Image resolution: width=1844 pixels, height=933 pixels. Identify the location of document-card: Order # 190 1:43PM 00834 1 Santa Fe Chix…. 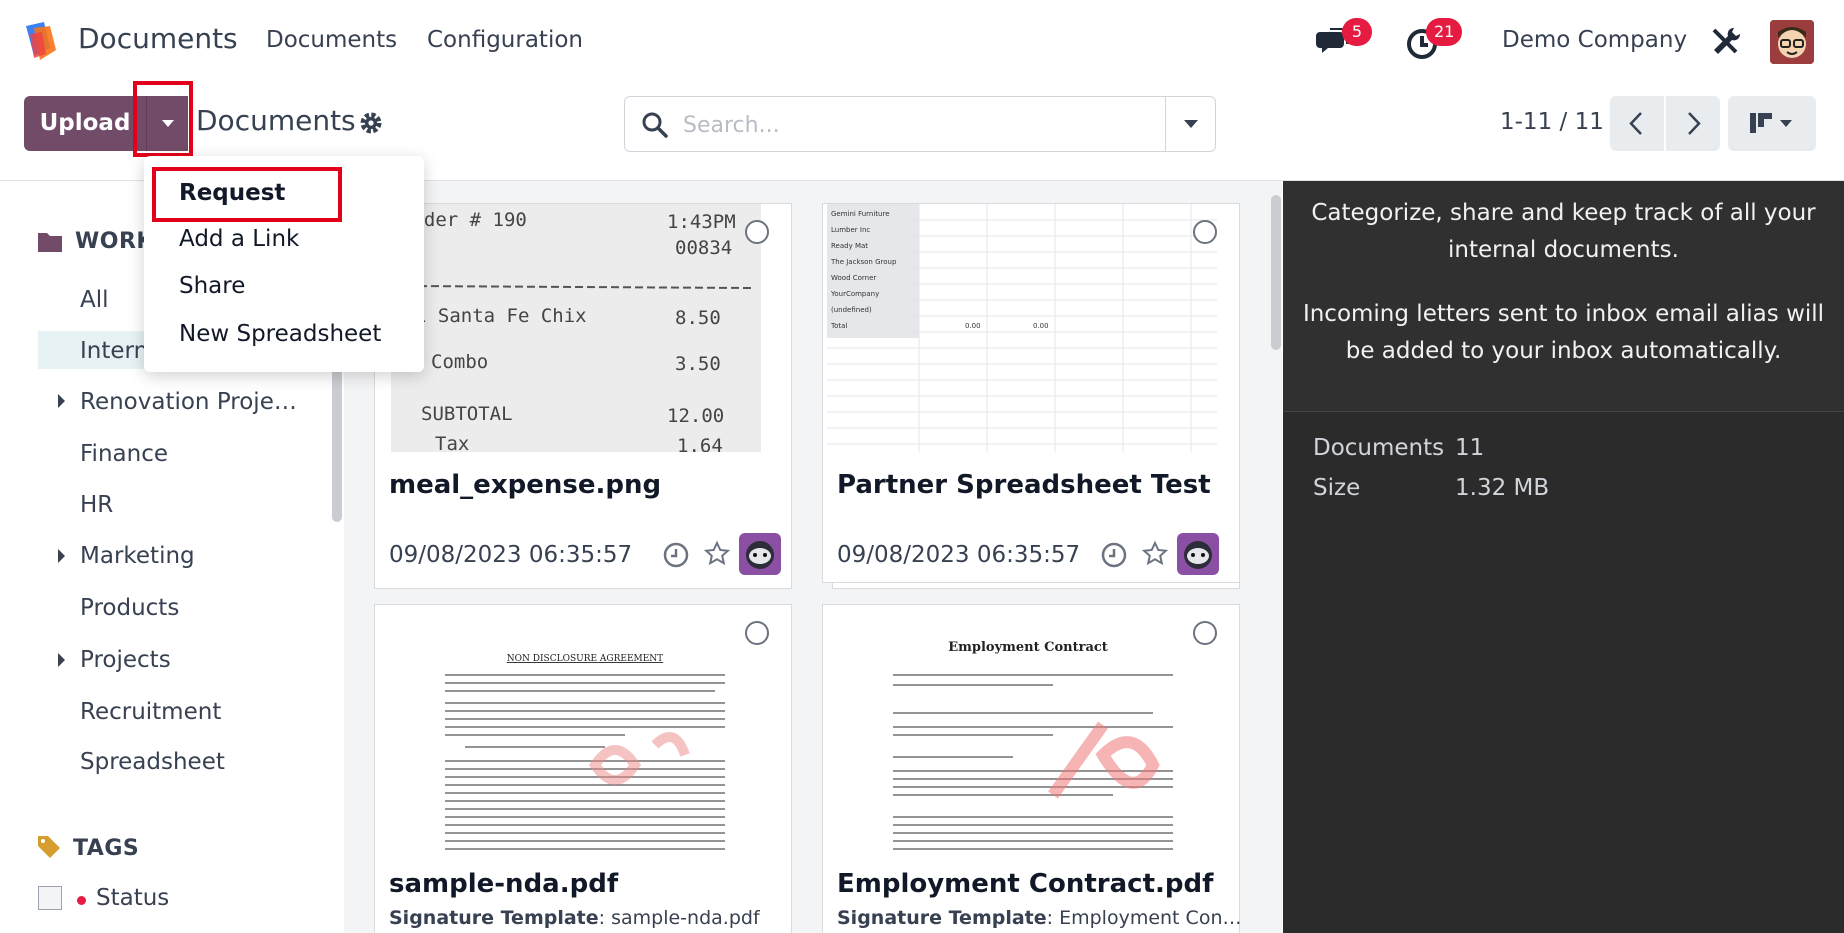
(583, 396).